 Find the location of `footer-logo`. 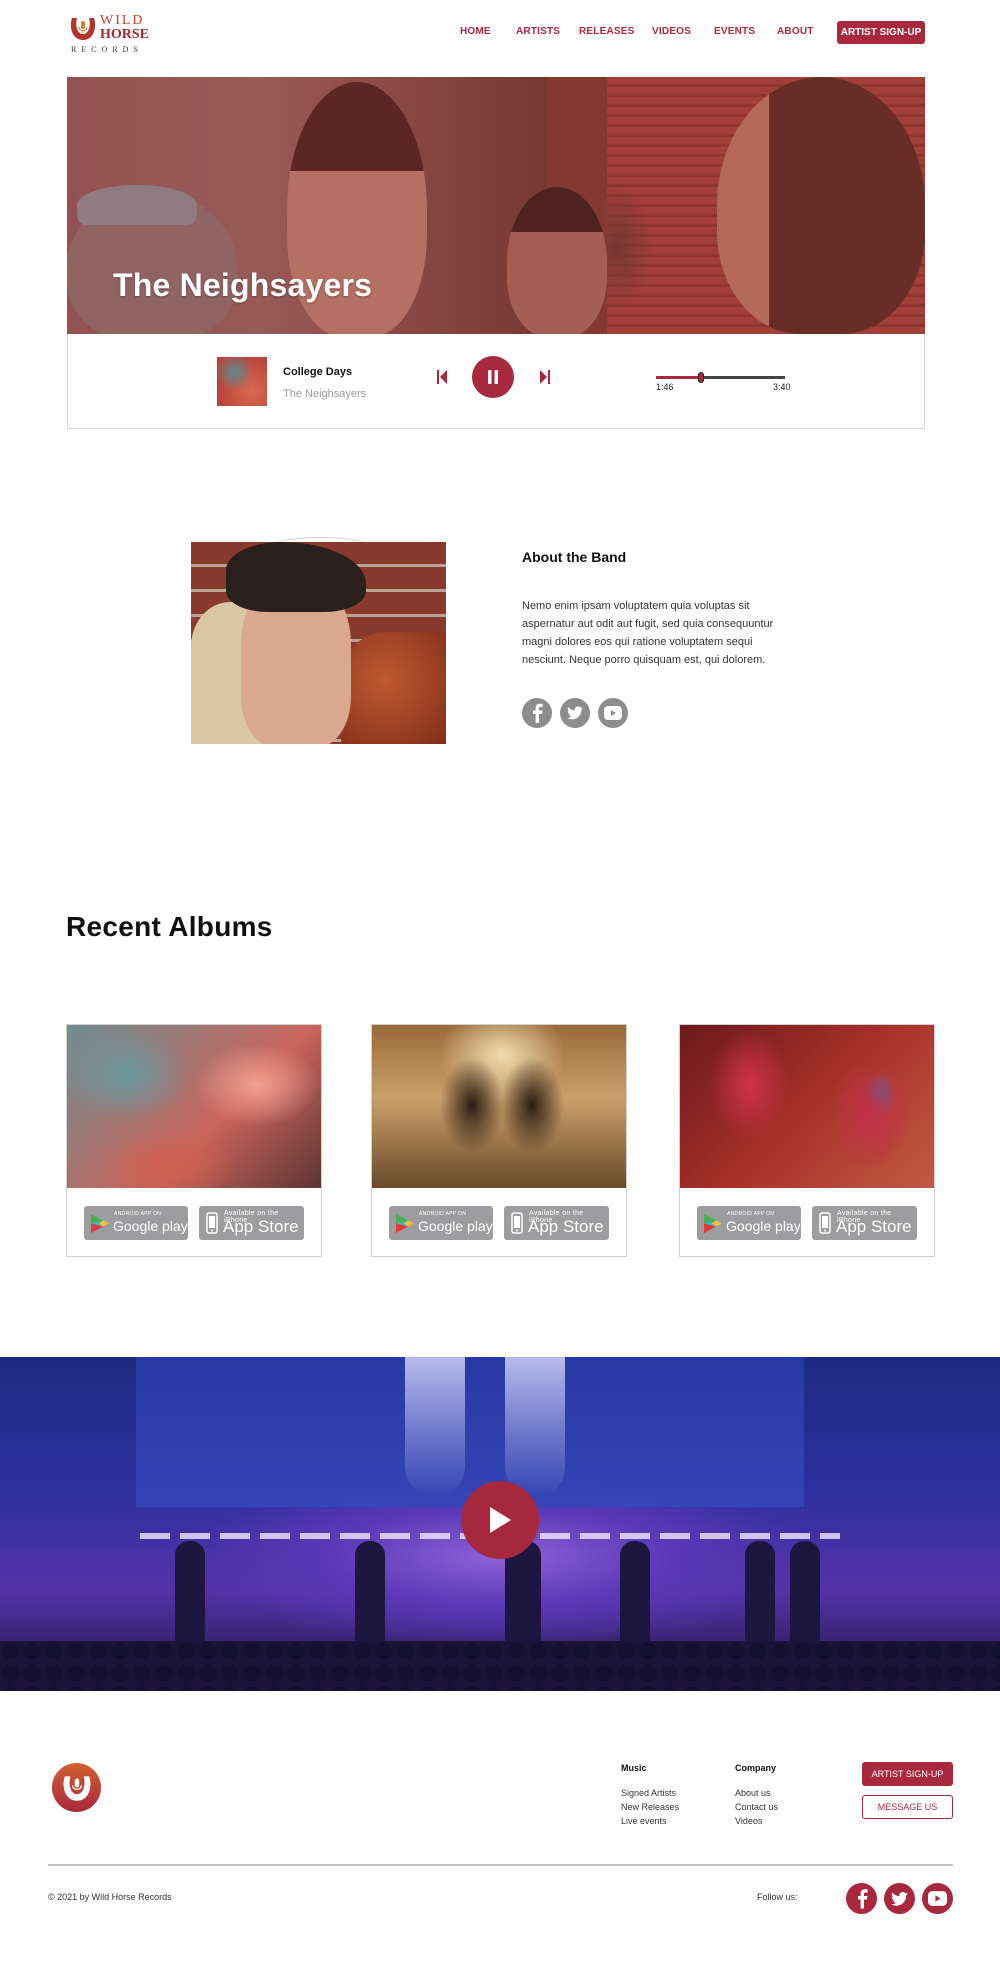

footer-logo is located at coordinates (76, 1787).